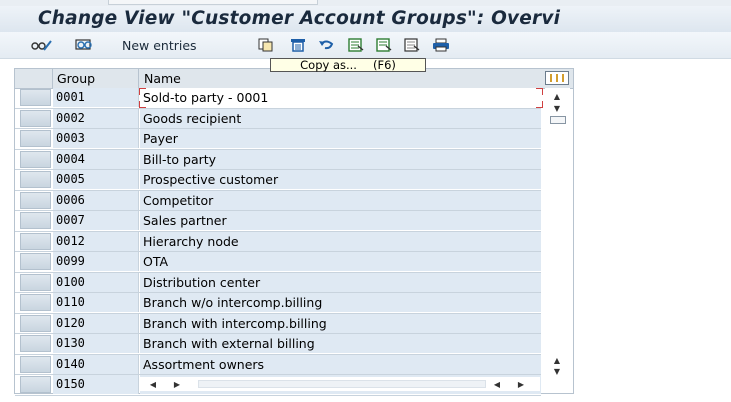 The image size is (731, 402). What do you see at coordinates (96, 241) in the screenshot?
I see `group-cell: 0012` at bounding box center [96, 241].